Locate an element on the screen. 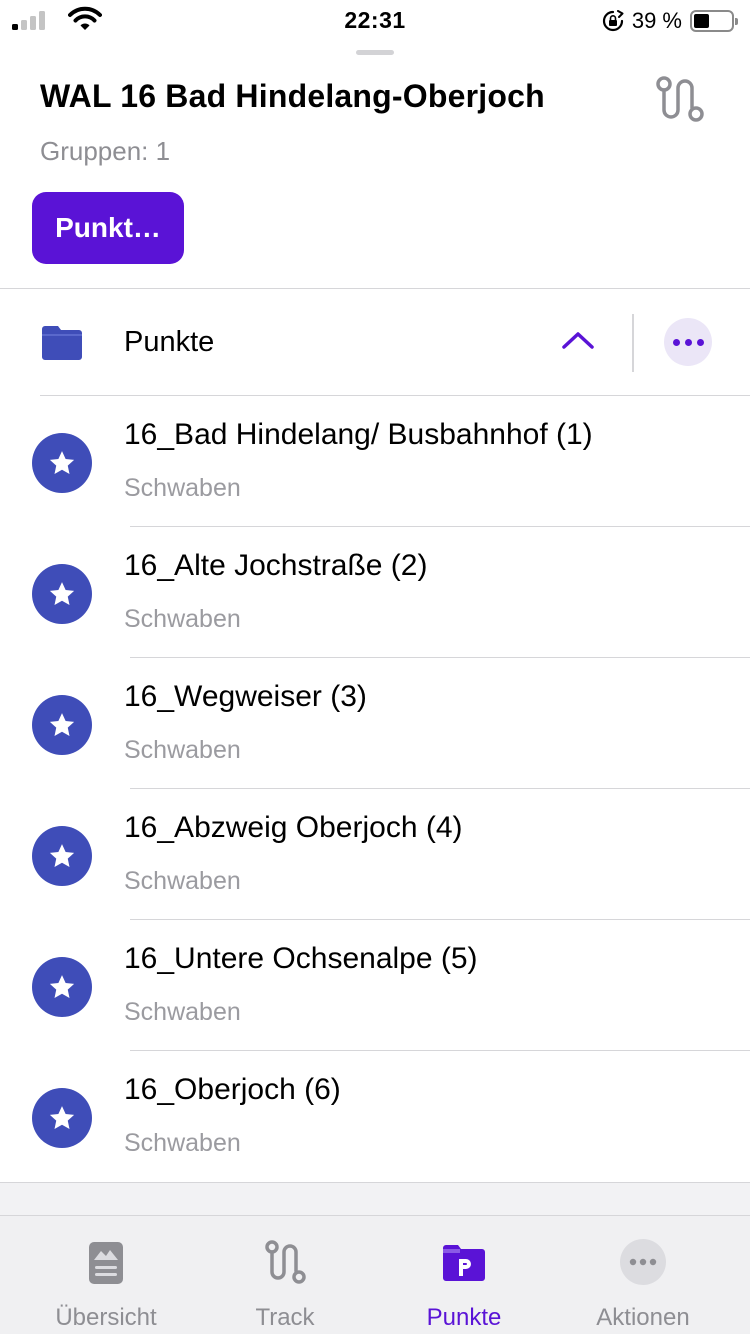 The height and width of the screenshot is (1334, 750). tab-actions: Aktionen is located at coordinates (643, 1275).